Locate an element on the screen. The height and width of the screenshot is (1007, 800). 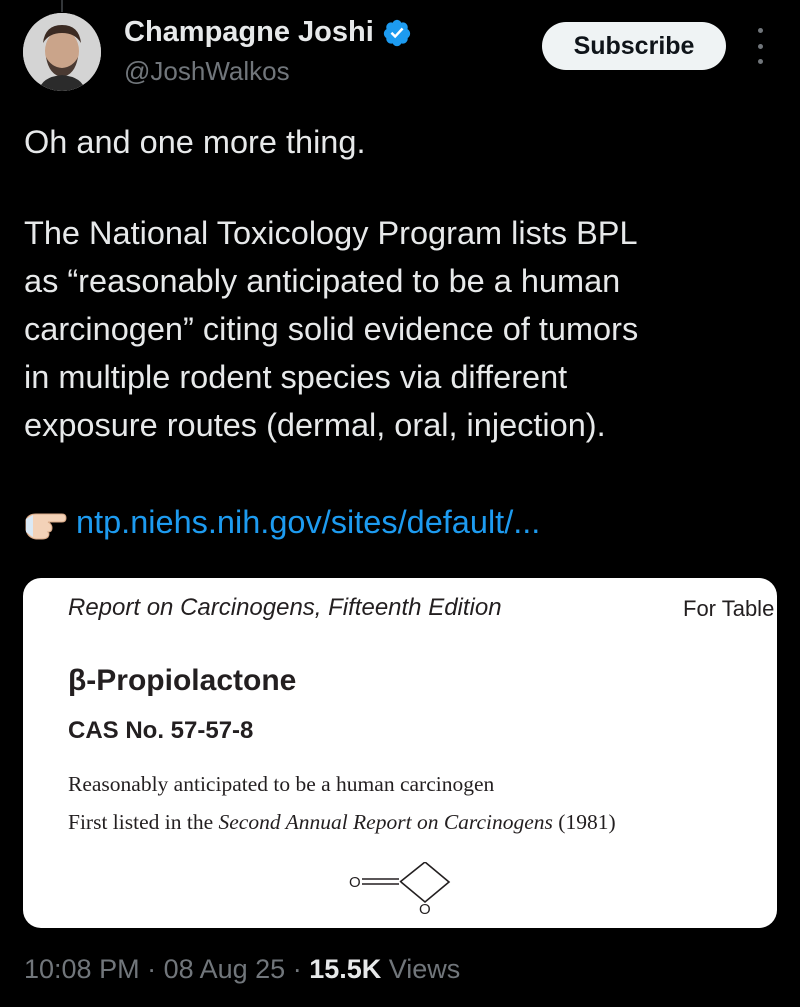
verified-badge-icon is located at coordinates (396, 32).